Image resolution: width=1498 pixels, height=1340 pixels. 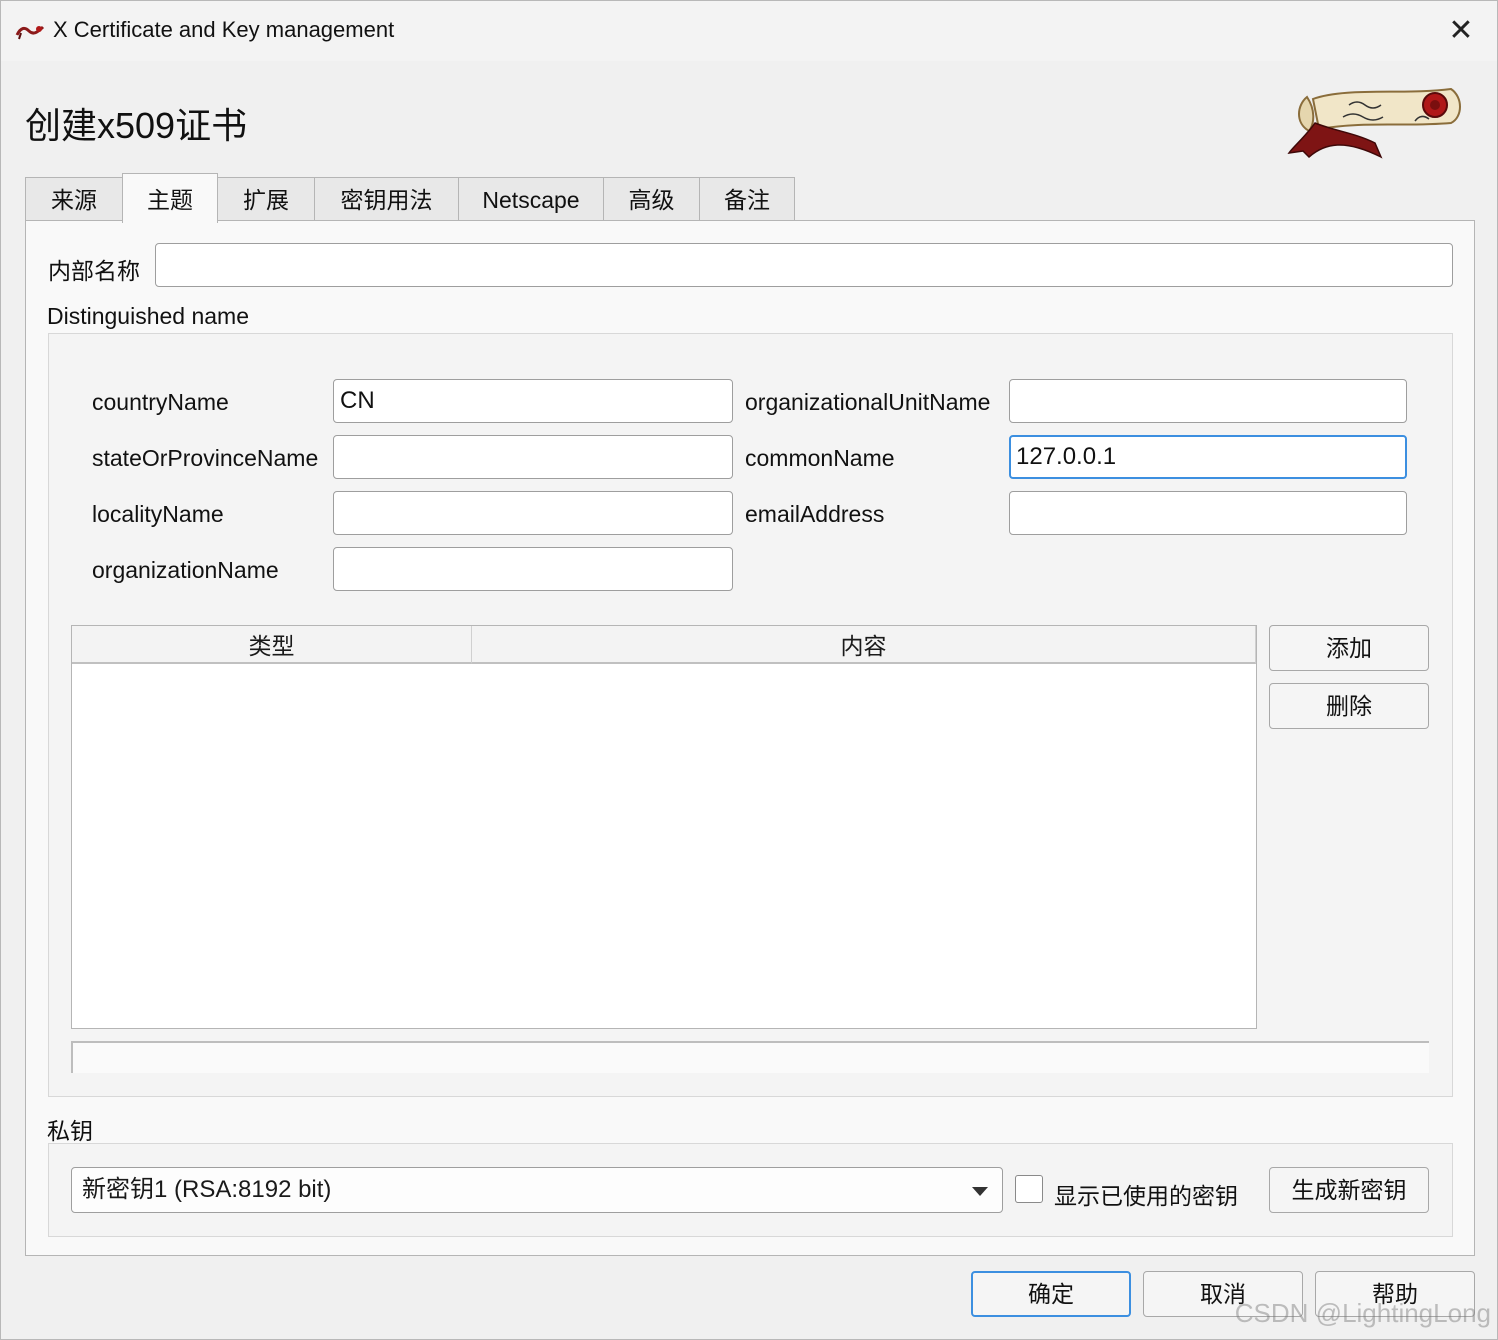 What do you see at coordinates (205, 458) in the screenshot?
I see `state-name-label: stateOrProvinceName` at bounding box center [205, 458].